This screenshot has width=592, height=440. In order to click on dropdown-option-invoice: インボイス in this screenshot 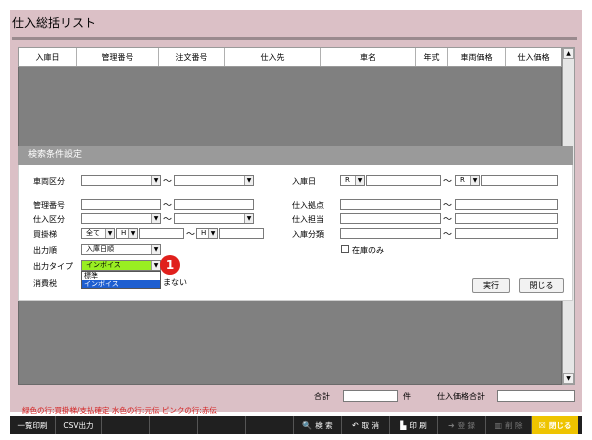, I will do `click(121, 284)`.